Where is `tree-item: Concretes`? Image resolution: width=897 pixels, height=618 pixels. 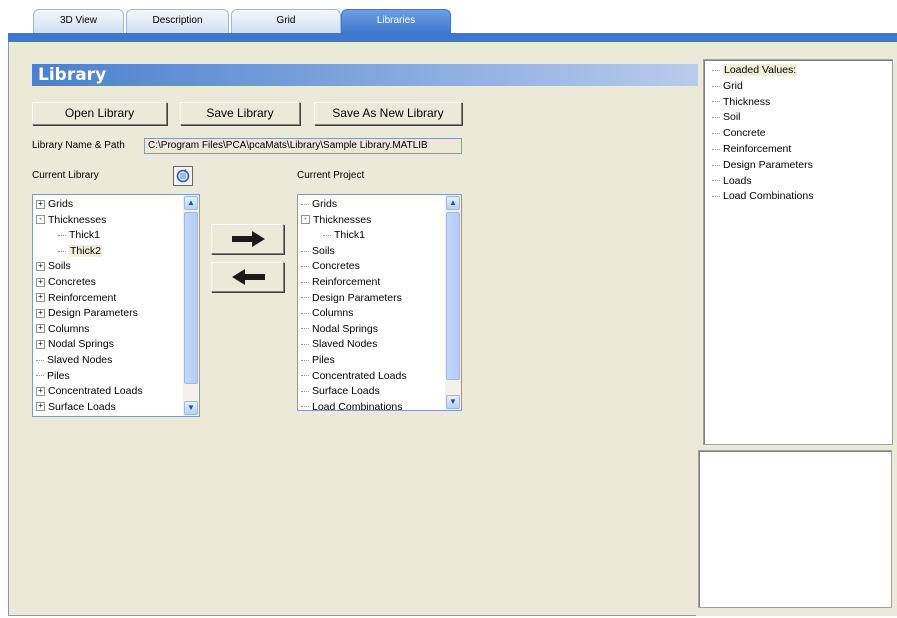
tree-item: Concretes is located at coordinates (372, 267).